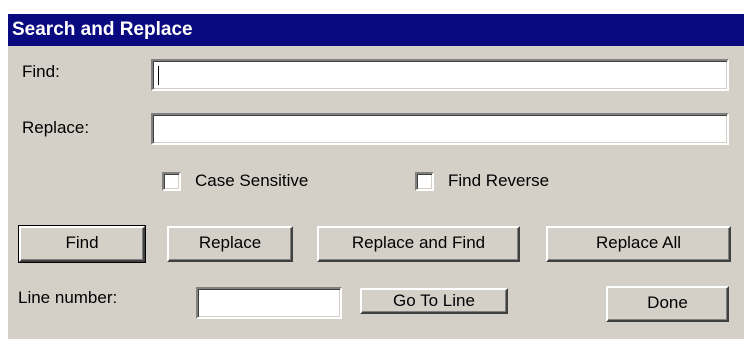 This screenshot has width=744, height=339. What do you see at coordinates (440, 129) in the screenshot?
I see `replace-input` at bounding box center [440, 129].